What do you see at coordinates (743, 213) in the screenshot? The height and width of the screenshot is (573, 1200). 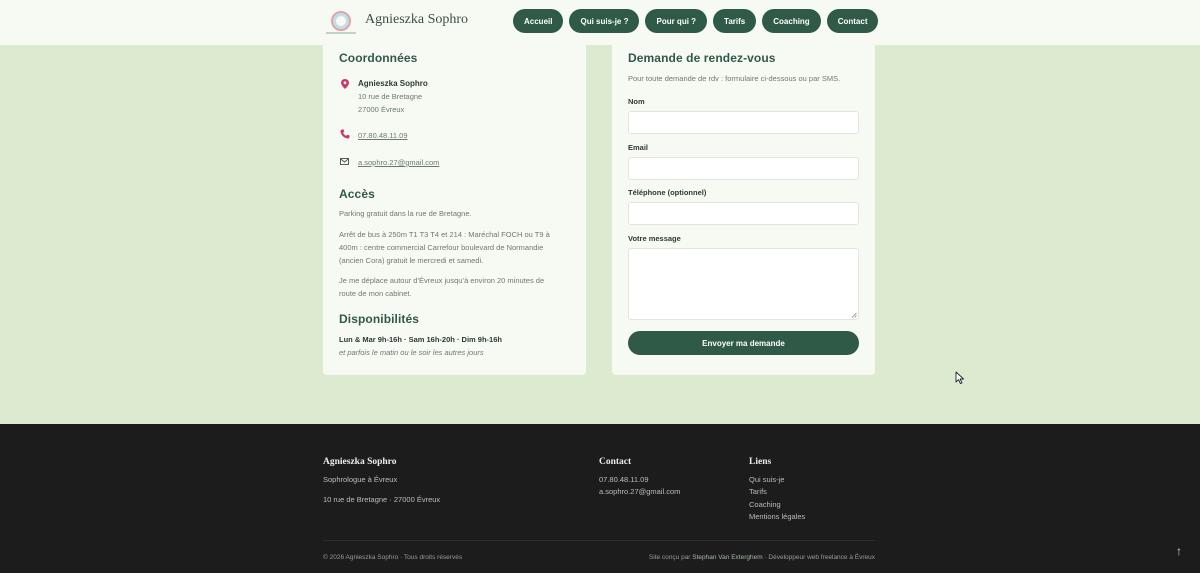 I see `phone-input` at bounding box center [743, 213].